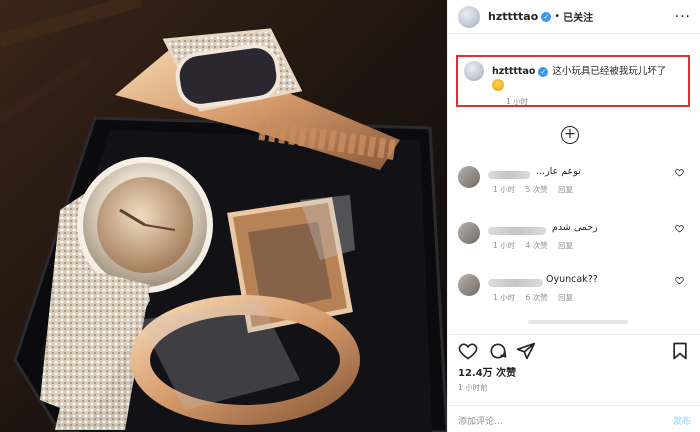 The width and height of the screenshot is (700, 432). Describe the element at coordinates (572, 279) in the screenshot. I see `comment-text: Oyuncak??` at that location.